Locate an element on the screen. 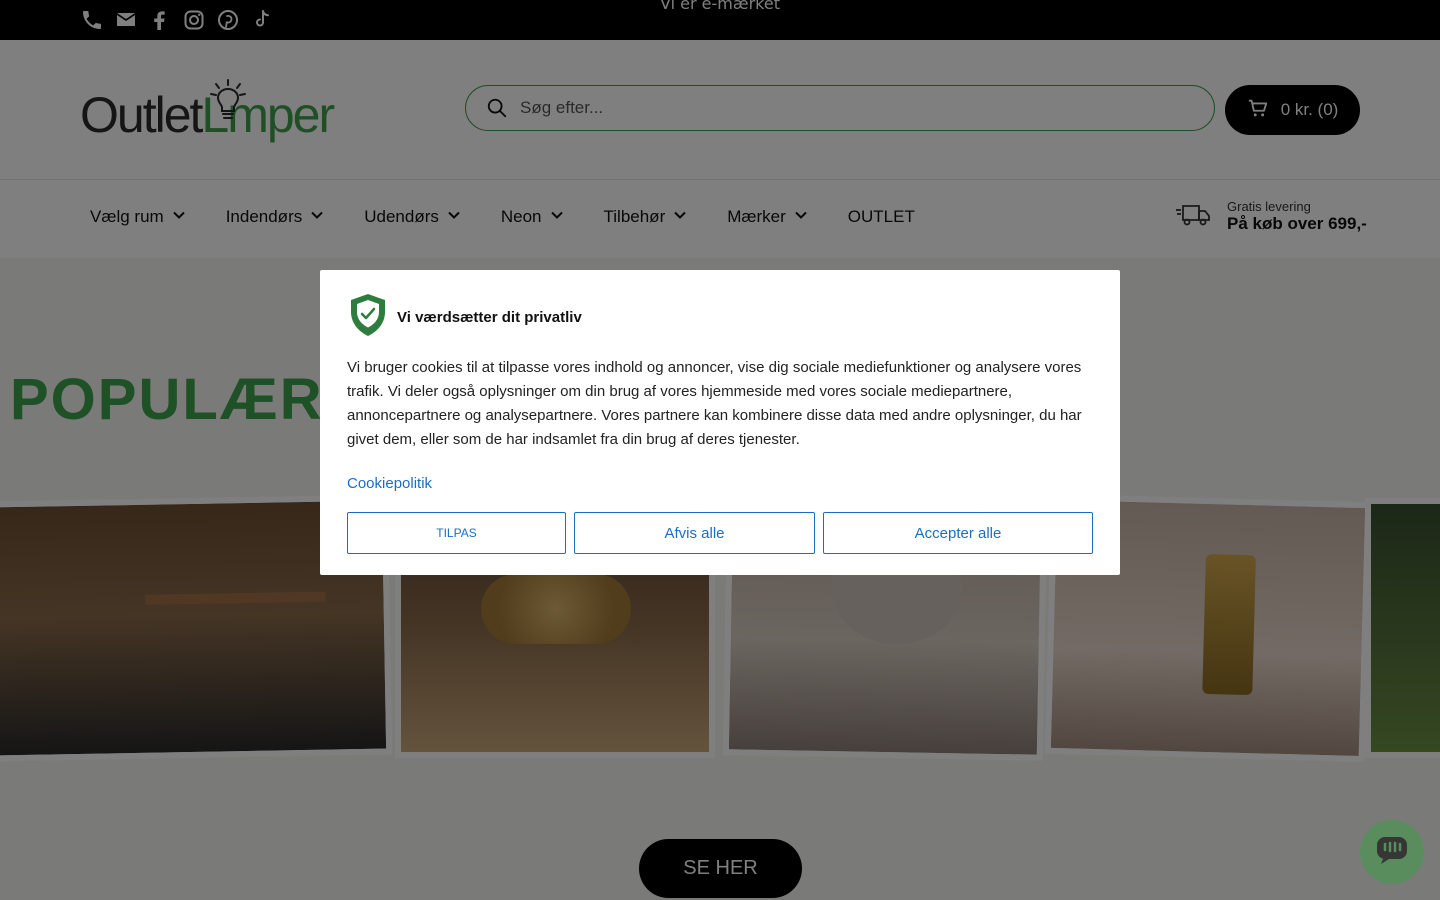 The height and width of the screenshot is (900, 1440). accept-all-button: Accepter alle is located at coordinates (958, 533).